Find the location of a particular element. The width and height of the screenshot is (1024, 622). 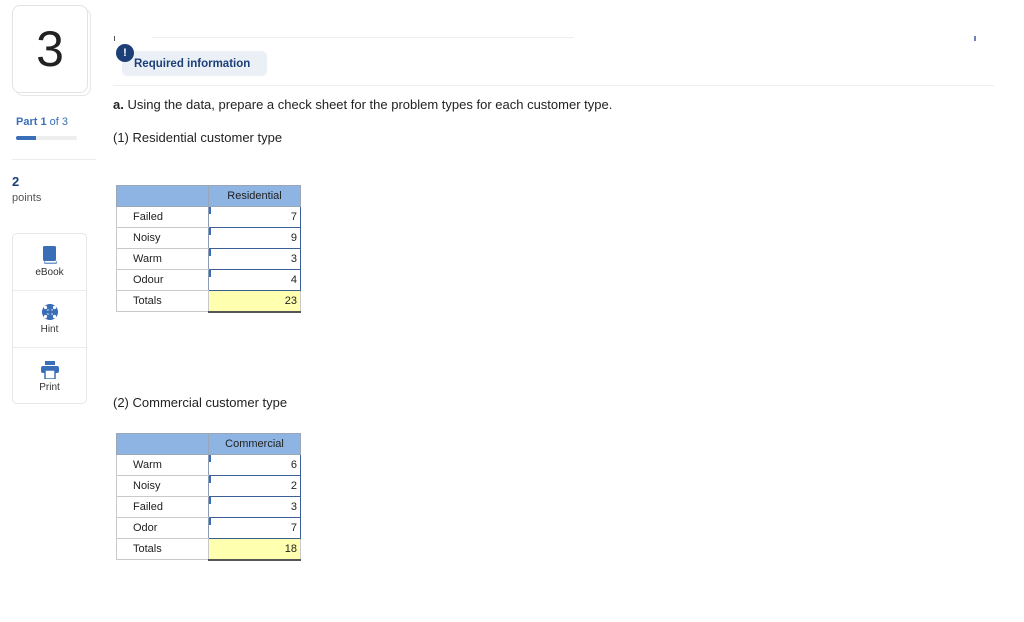

table-row: Failed 3 is located at coordinates (208, 507).